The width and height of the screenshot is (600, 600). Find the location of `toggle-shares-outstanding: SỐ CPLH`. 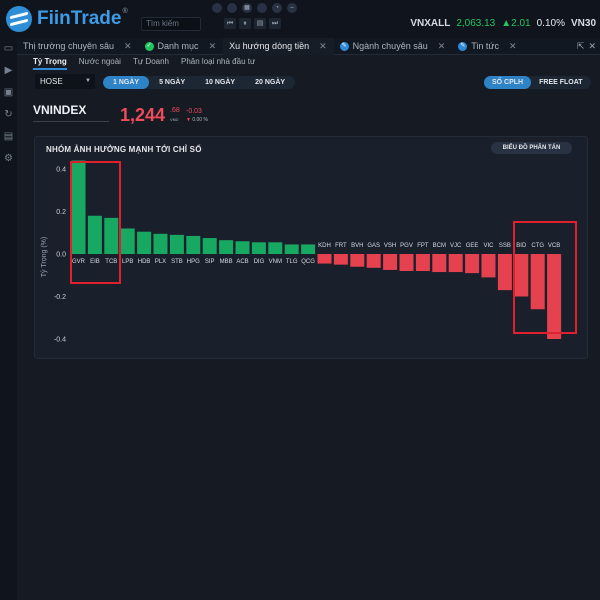

toggle-shares-outstanding: SỐ CPLH is located at coordinates (508, 82).